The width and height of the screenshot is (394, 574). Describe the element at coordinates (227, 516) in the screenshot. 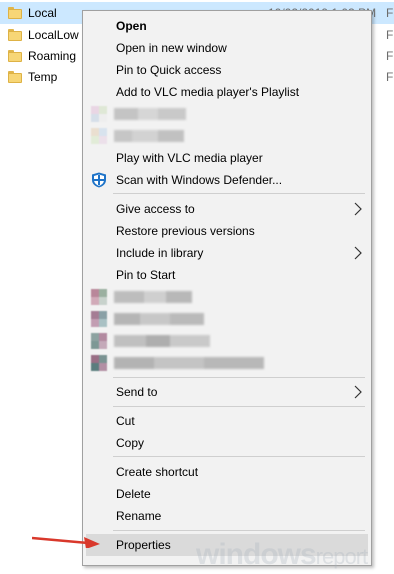

I see `menu-item-rename: Rename` at that location.